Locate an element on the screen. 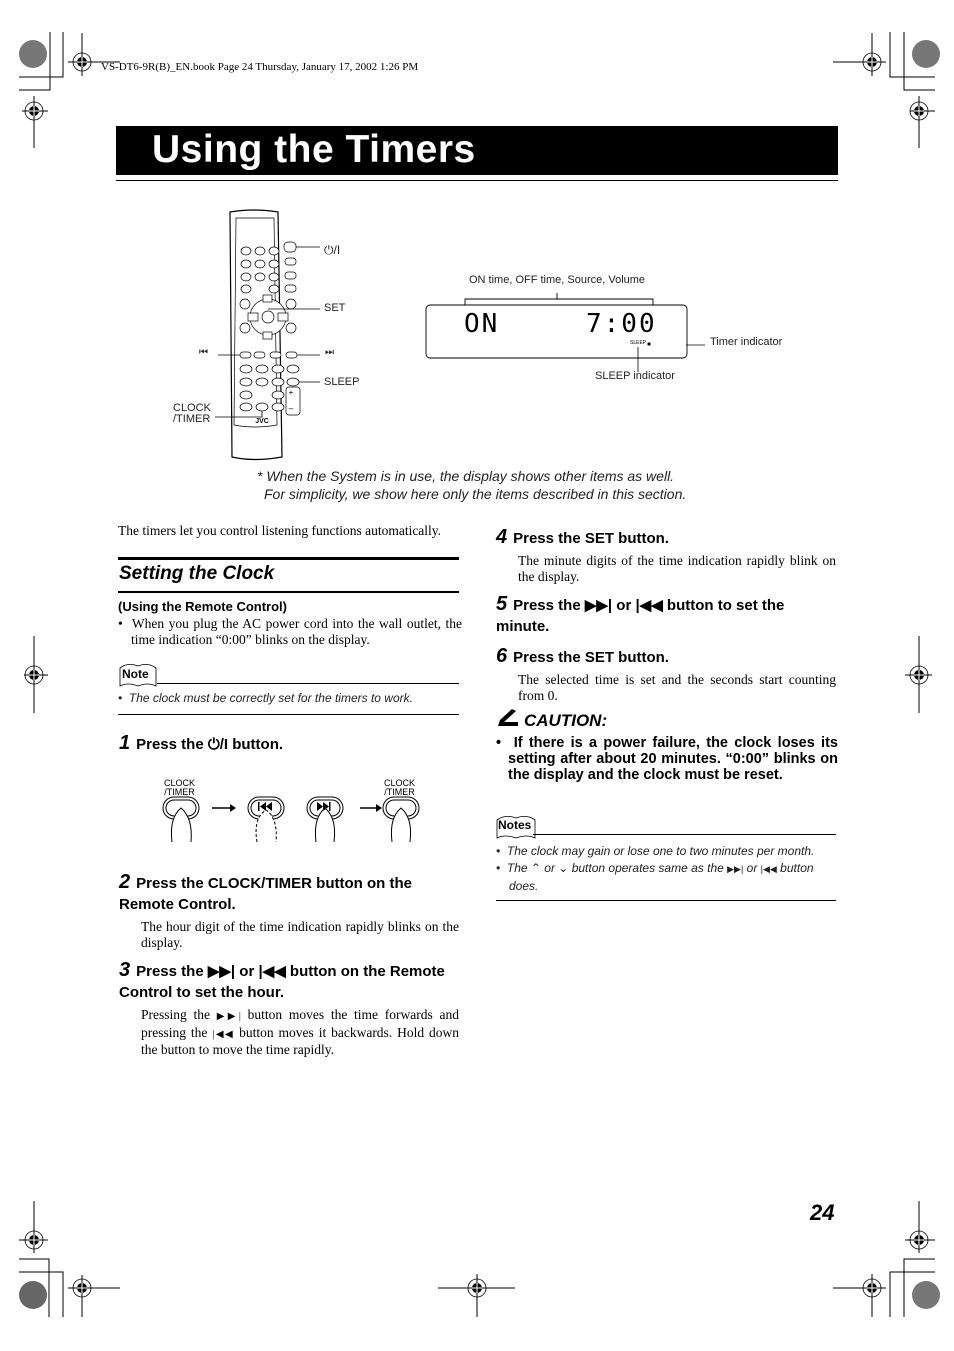 Image resolution: width=954 pixels, height=1351 pixels. set-button is located at coordinates (268, 317).